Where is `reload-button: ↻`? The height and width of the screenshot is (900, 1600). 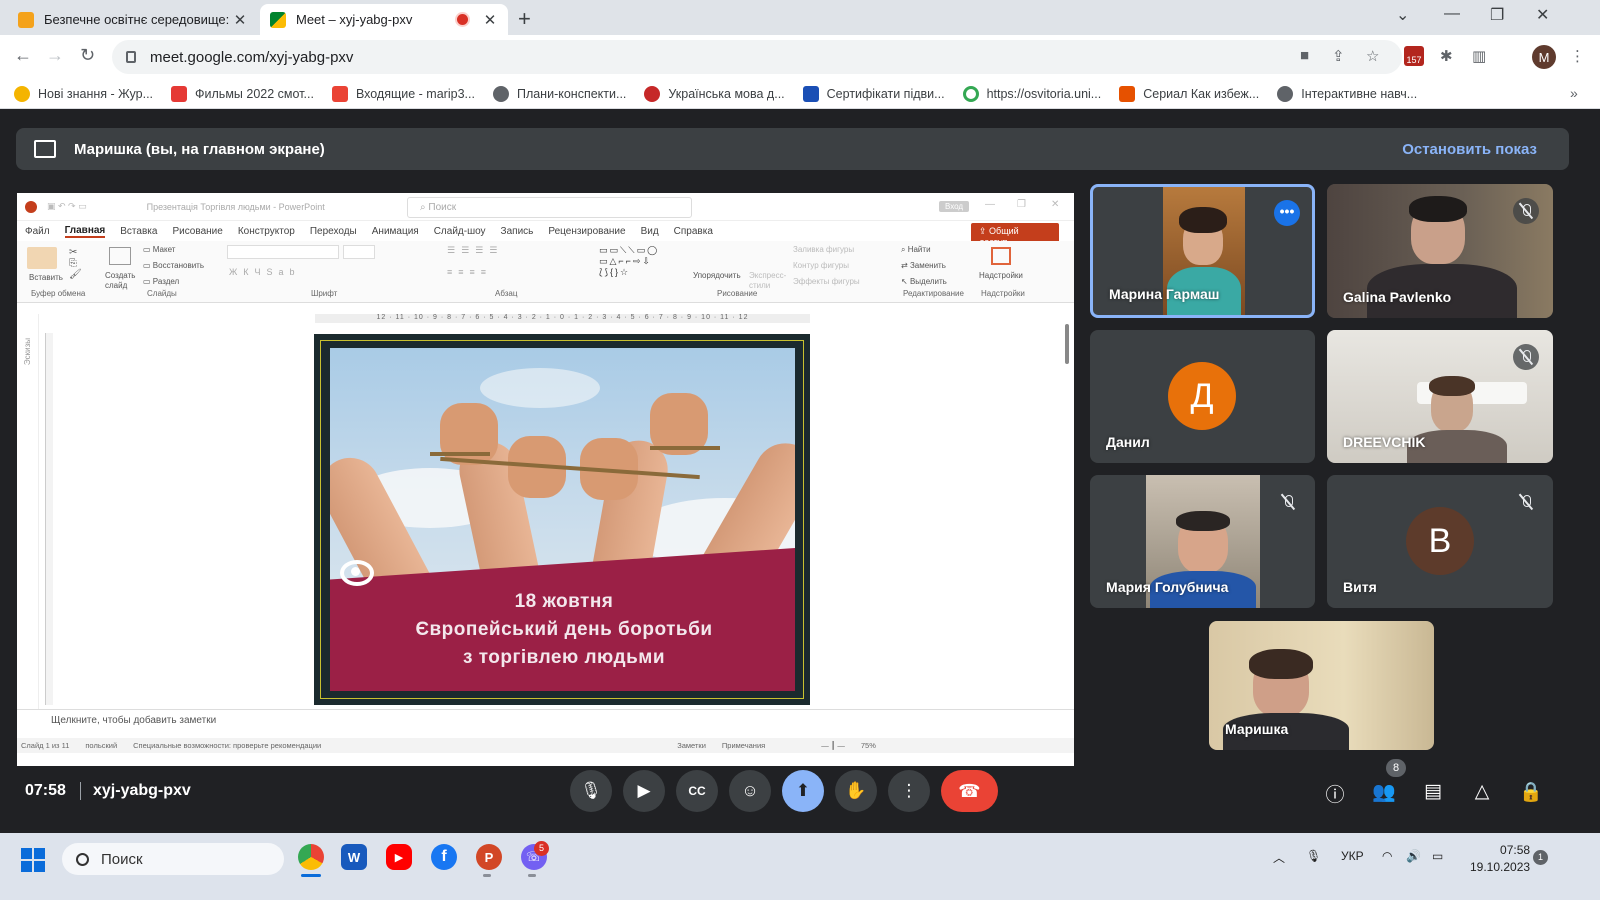 reload-button: ↻ is located at coordinates (87, 55).